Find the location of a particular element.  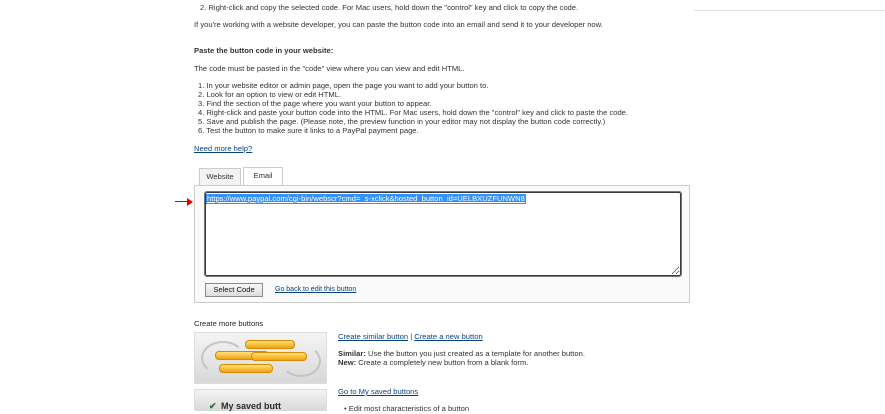

create-more-heading: Create more buttons is located at coordinates (229, 323).